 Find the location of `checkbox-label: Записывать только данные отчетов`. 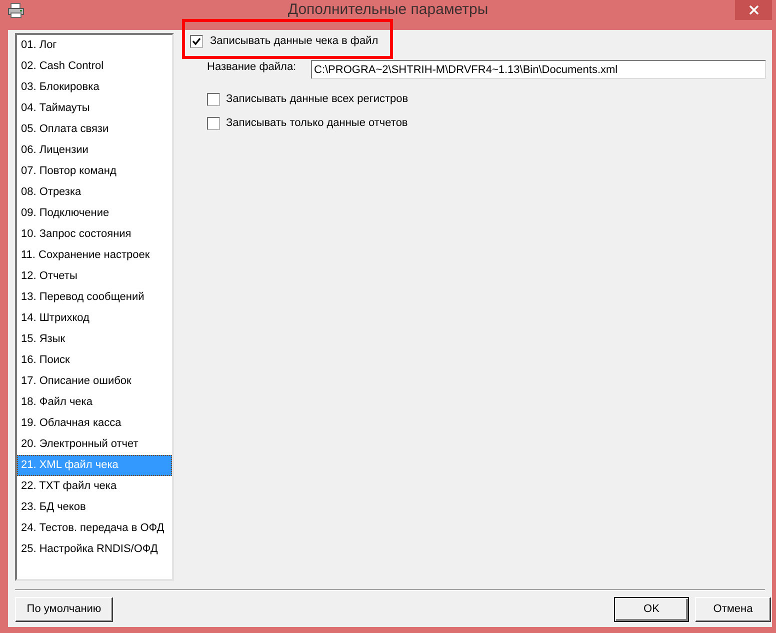

checkbox-label: Записывать только данные отчетов is located at coordinates (317, 123).